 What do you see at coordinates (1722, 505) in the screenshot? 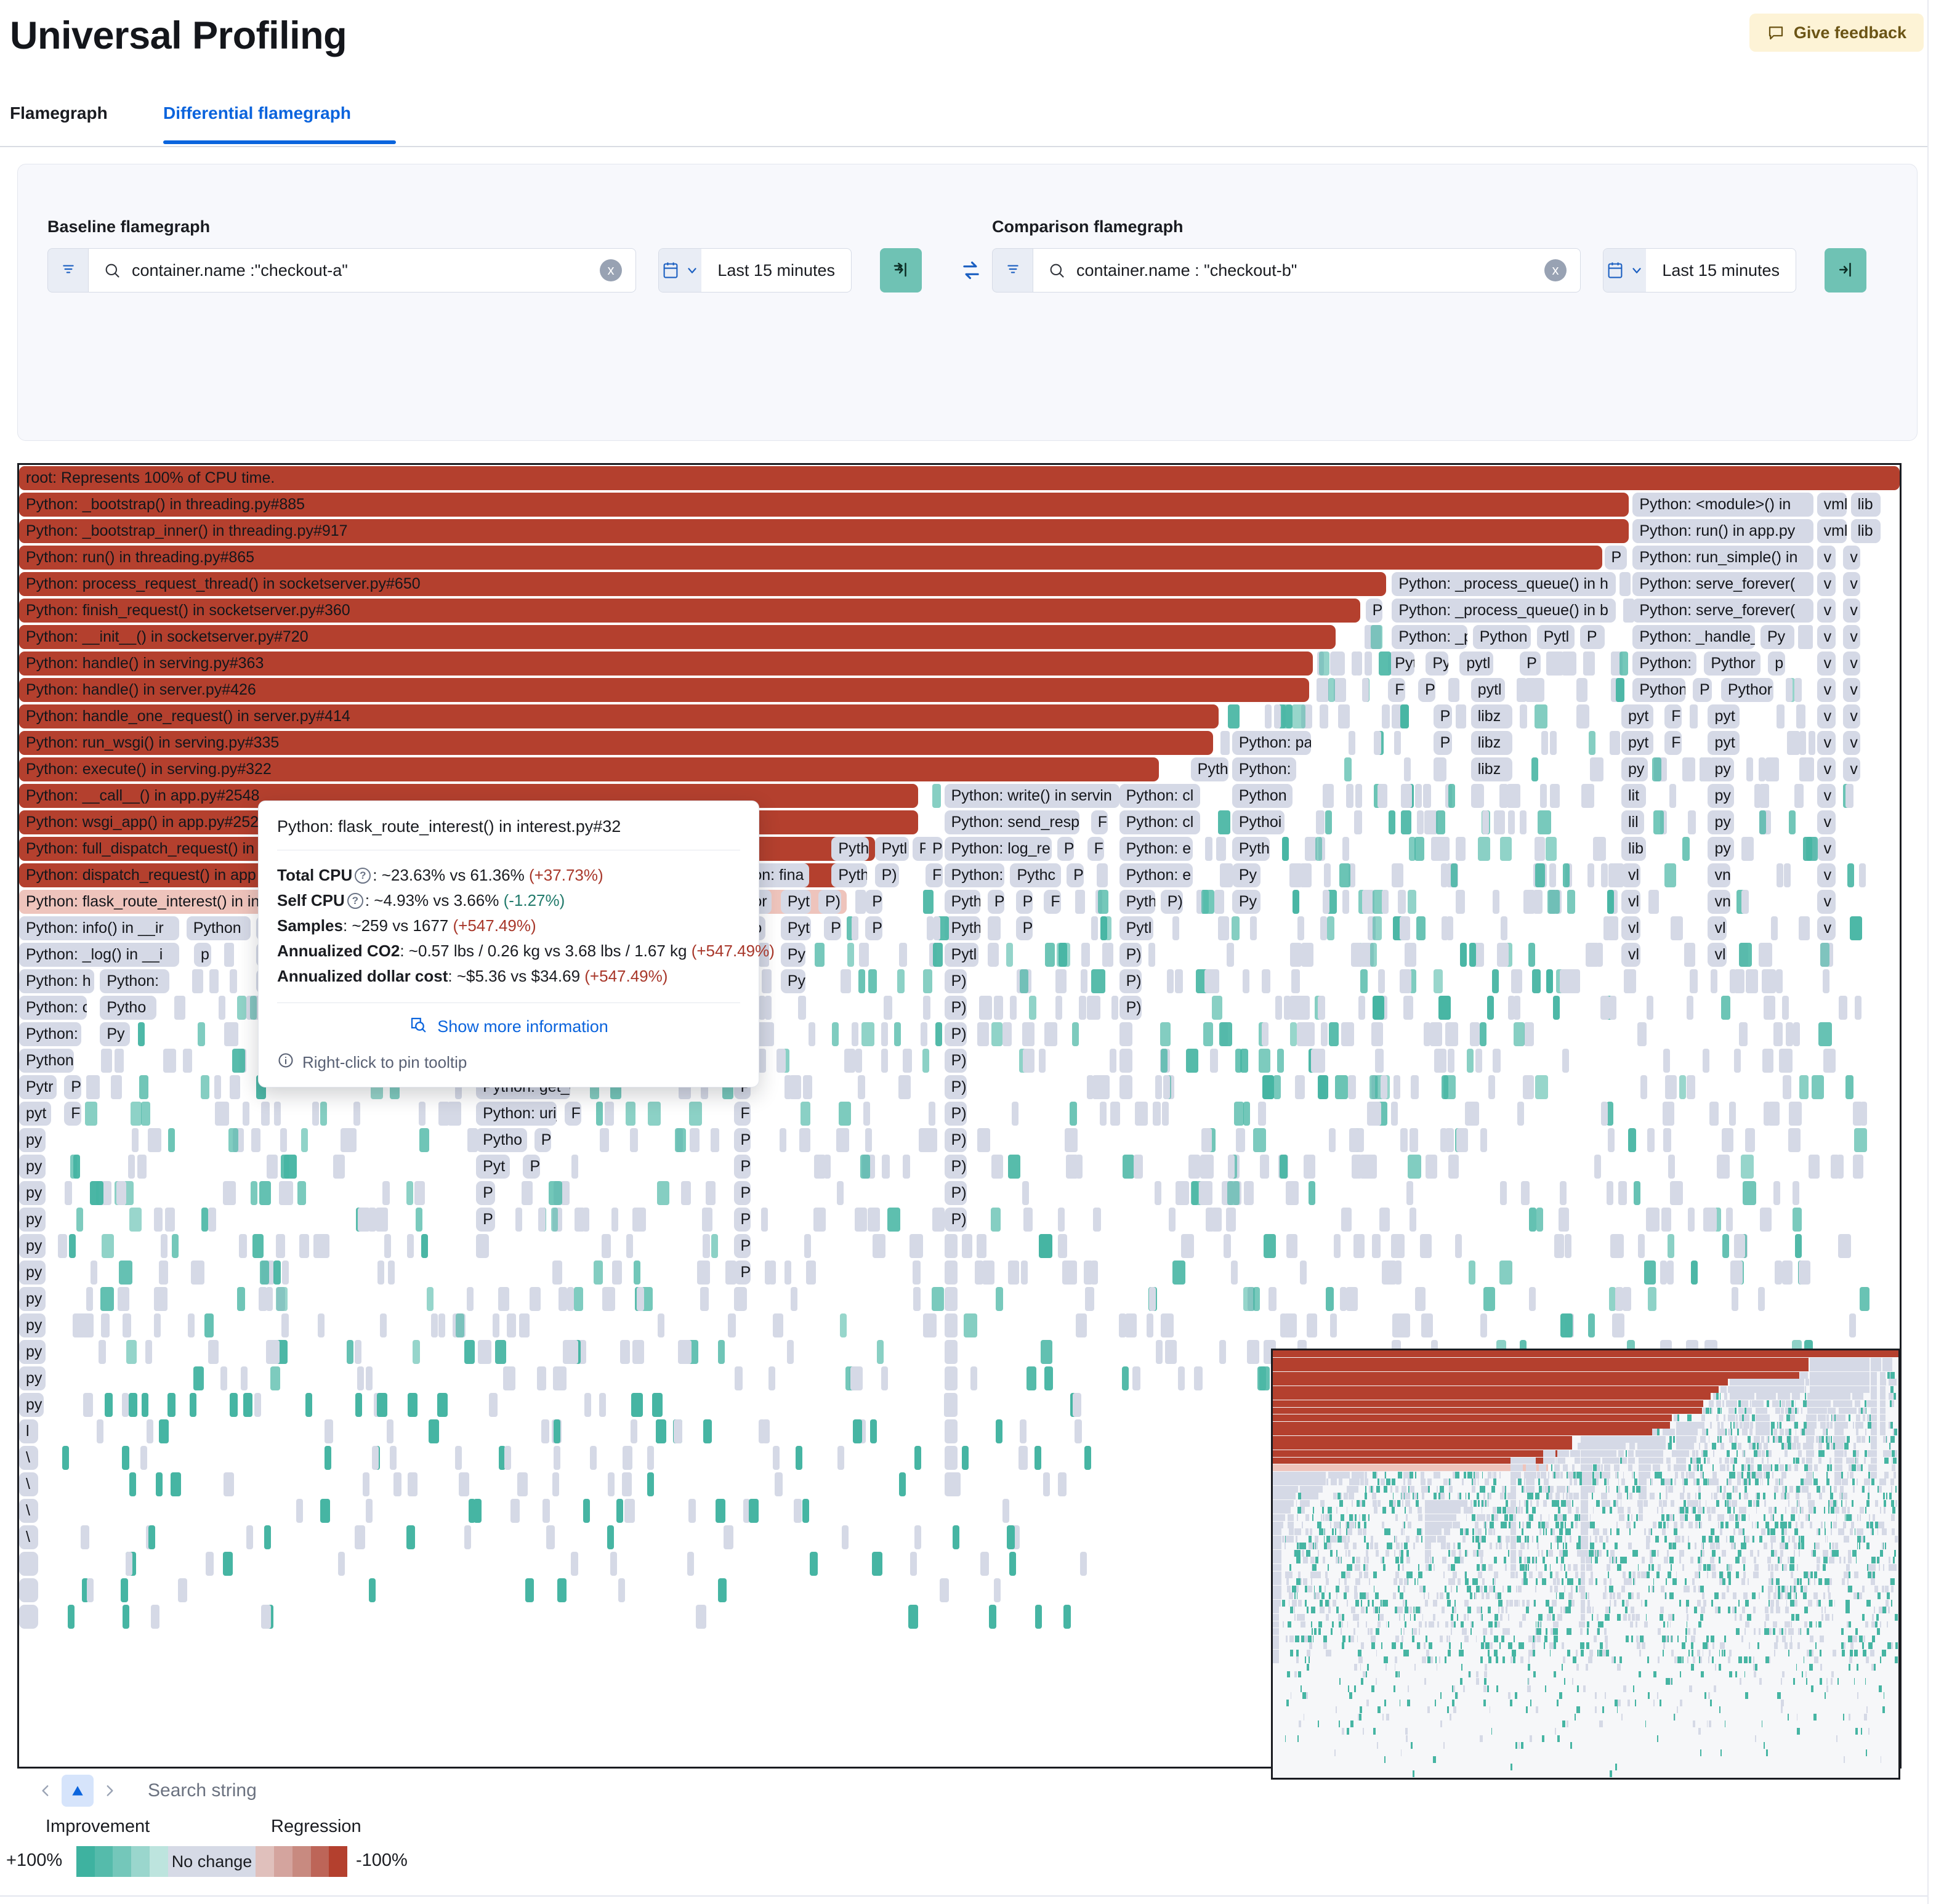
I see `flamegraph-frame: Python: <module>() in` at bounding box center [1722, 505].